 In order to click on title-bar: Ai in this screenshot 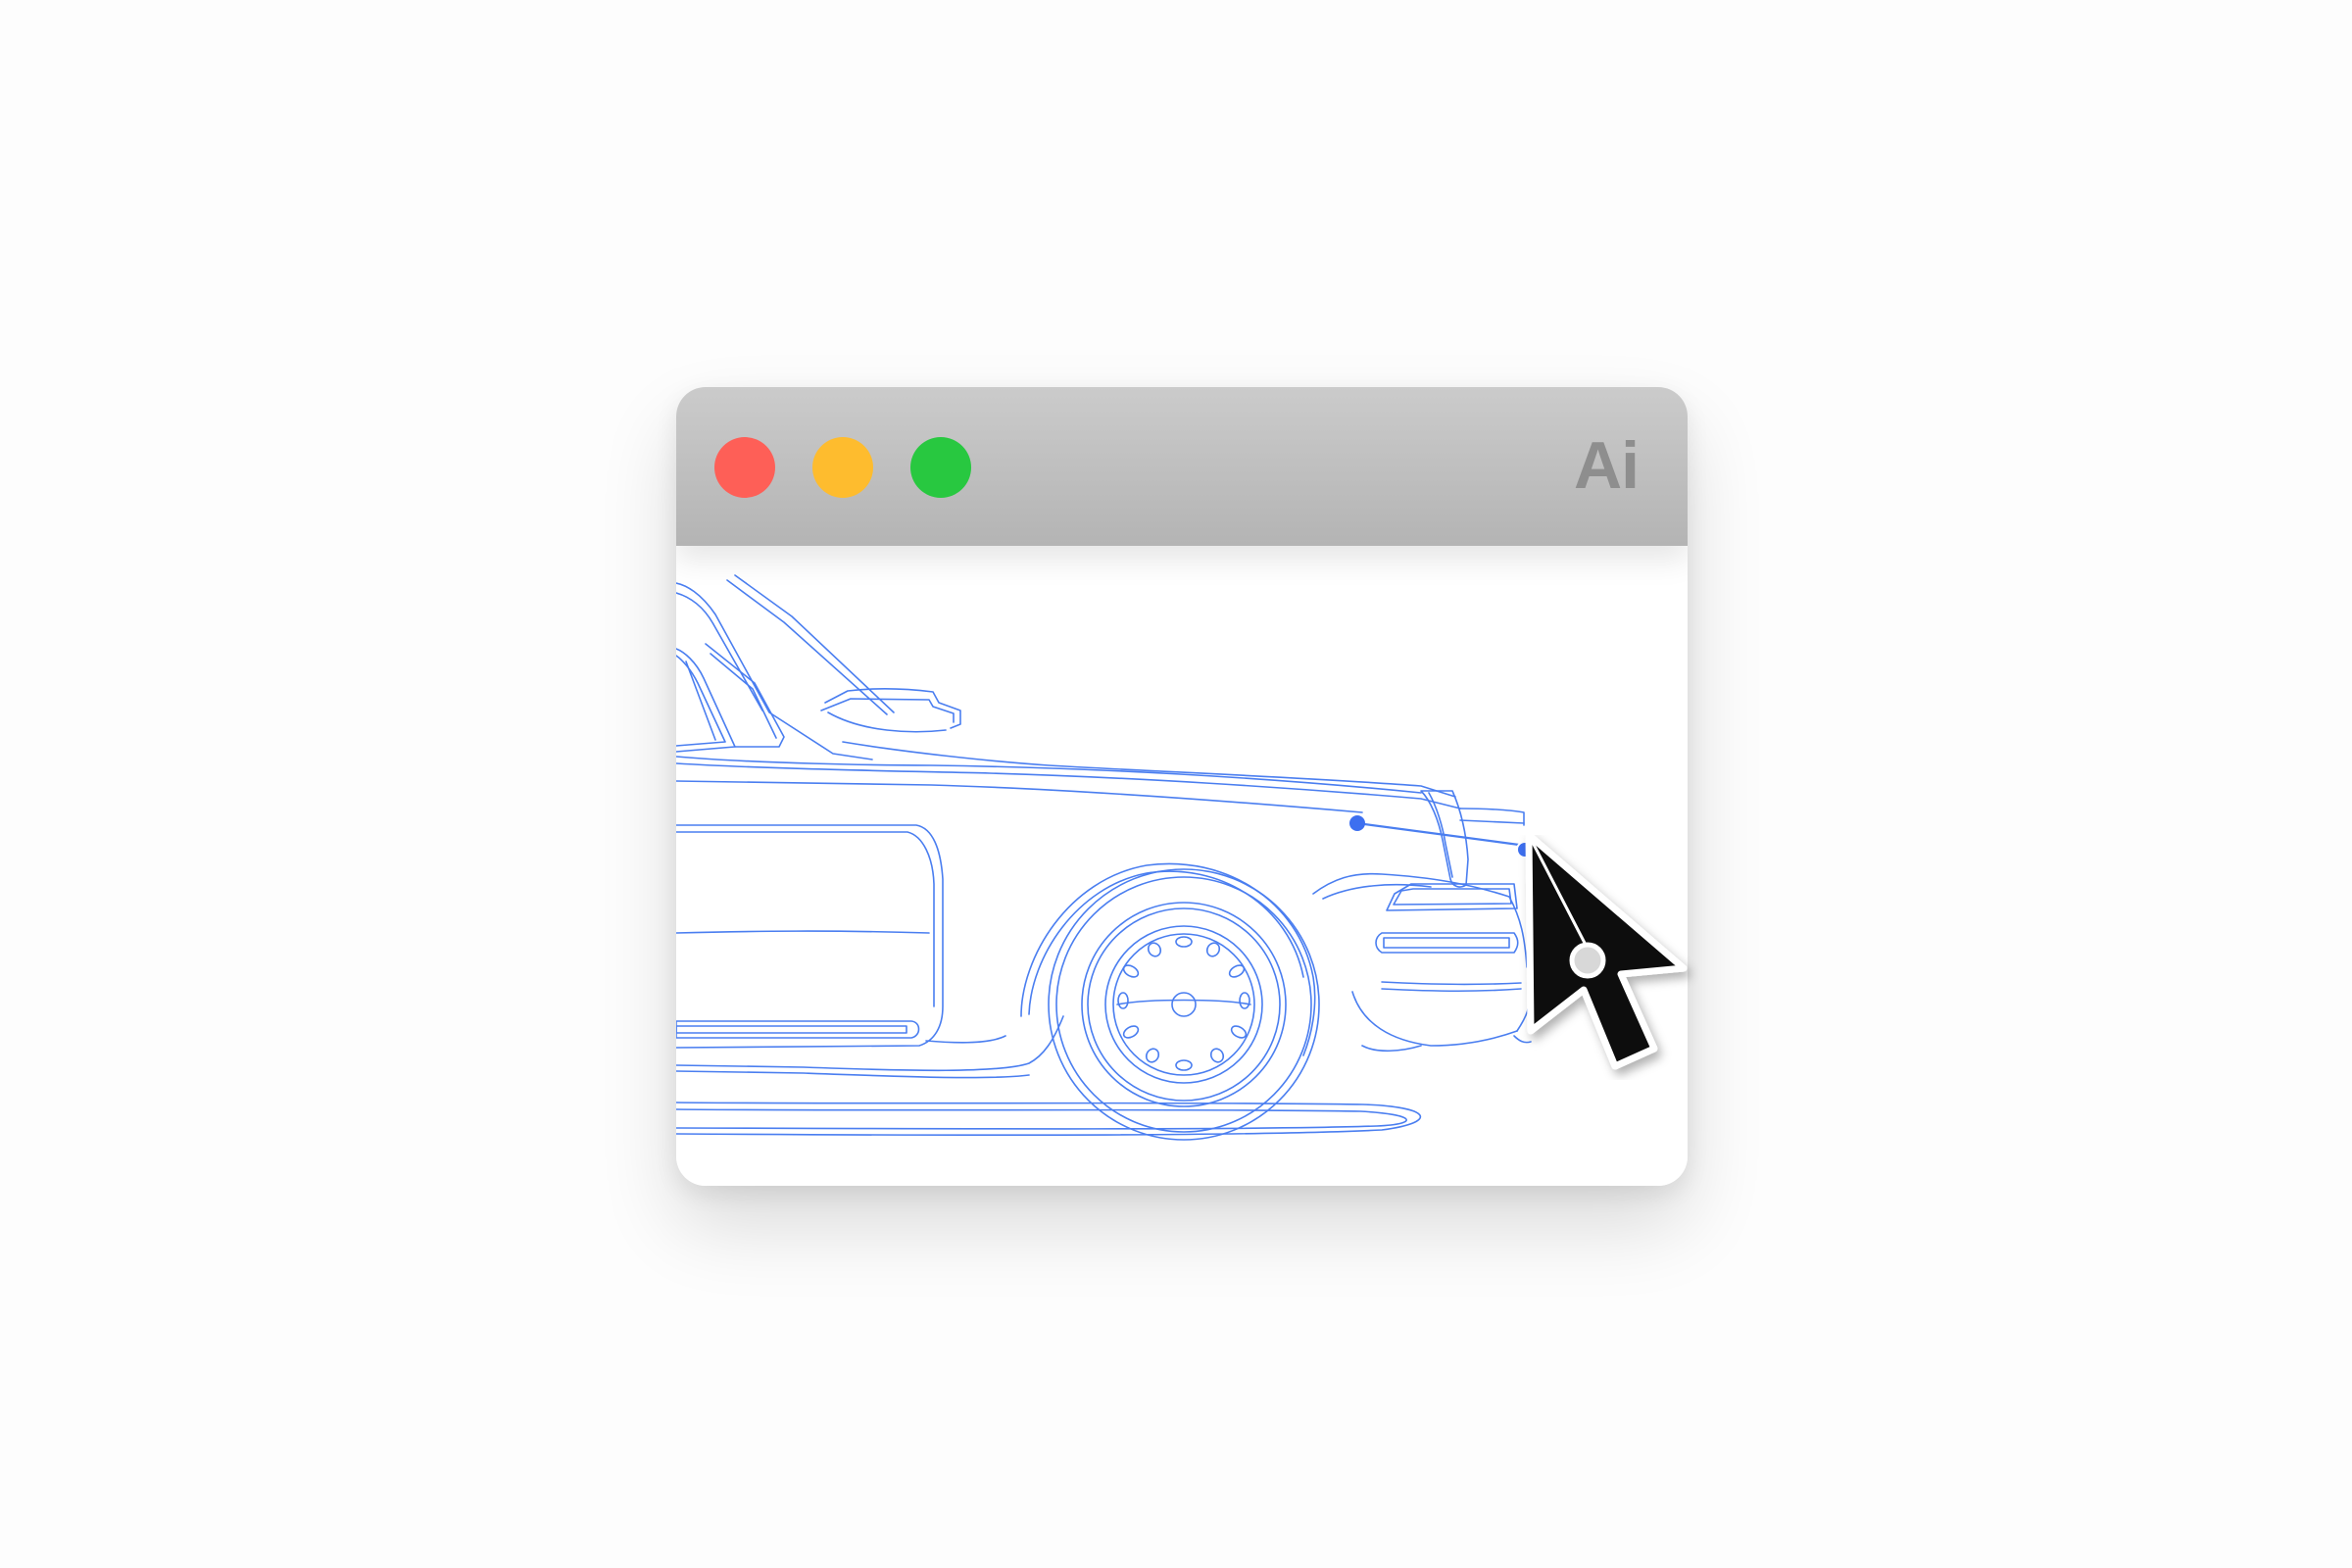, I will do `click(1182, 466)`.